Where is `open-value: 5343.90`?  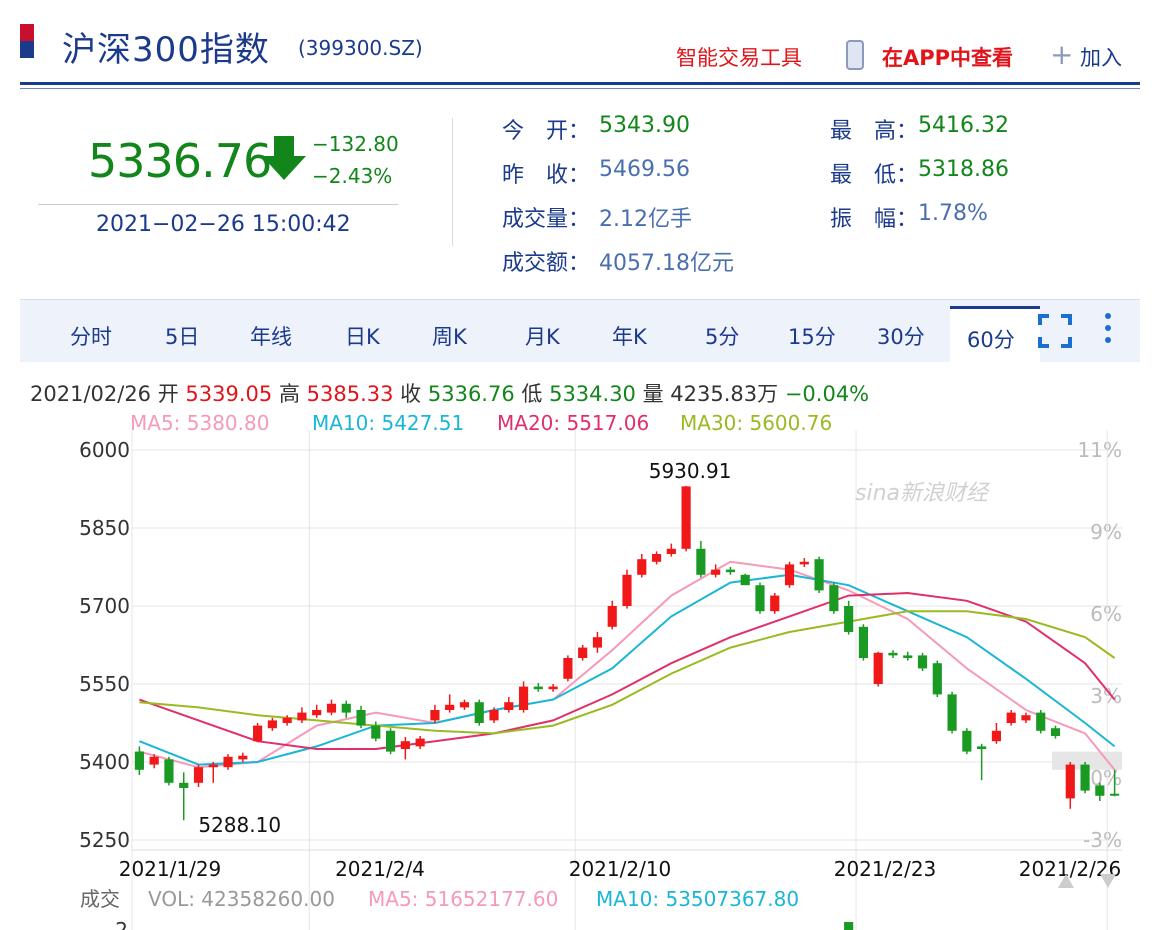 open-value: 5343.90 is located at coordinates (644, 125).